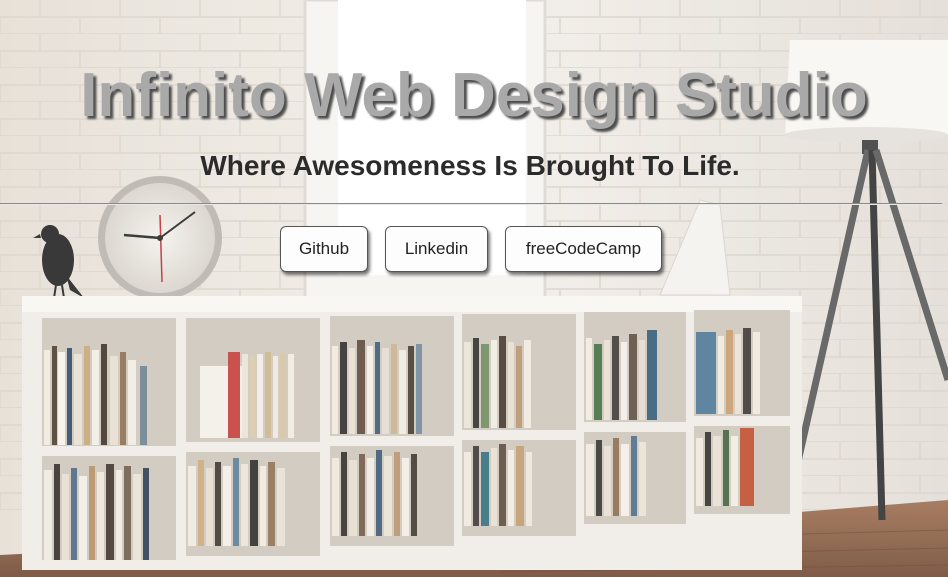 This screenshot has width=948, height=577. I want to click on divider, so click(471, 204).